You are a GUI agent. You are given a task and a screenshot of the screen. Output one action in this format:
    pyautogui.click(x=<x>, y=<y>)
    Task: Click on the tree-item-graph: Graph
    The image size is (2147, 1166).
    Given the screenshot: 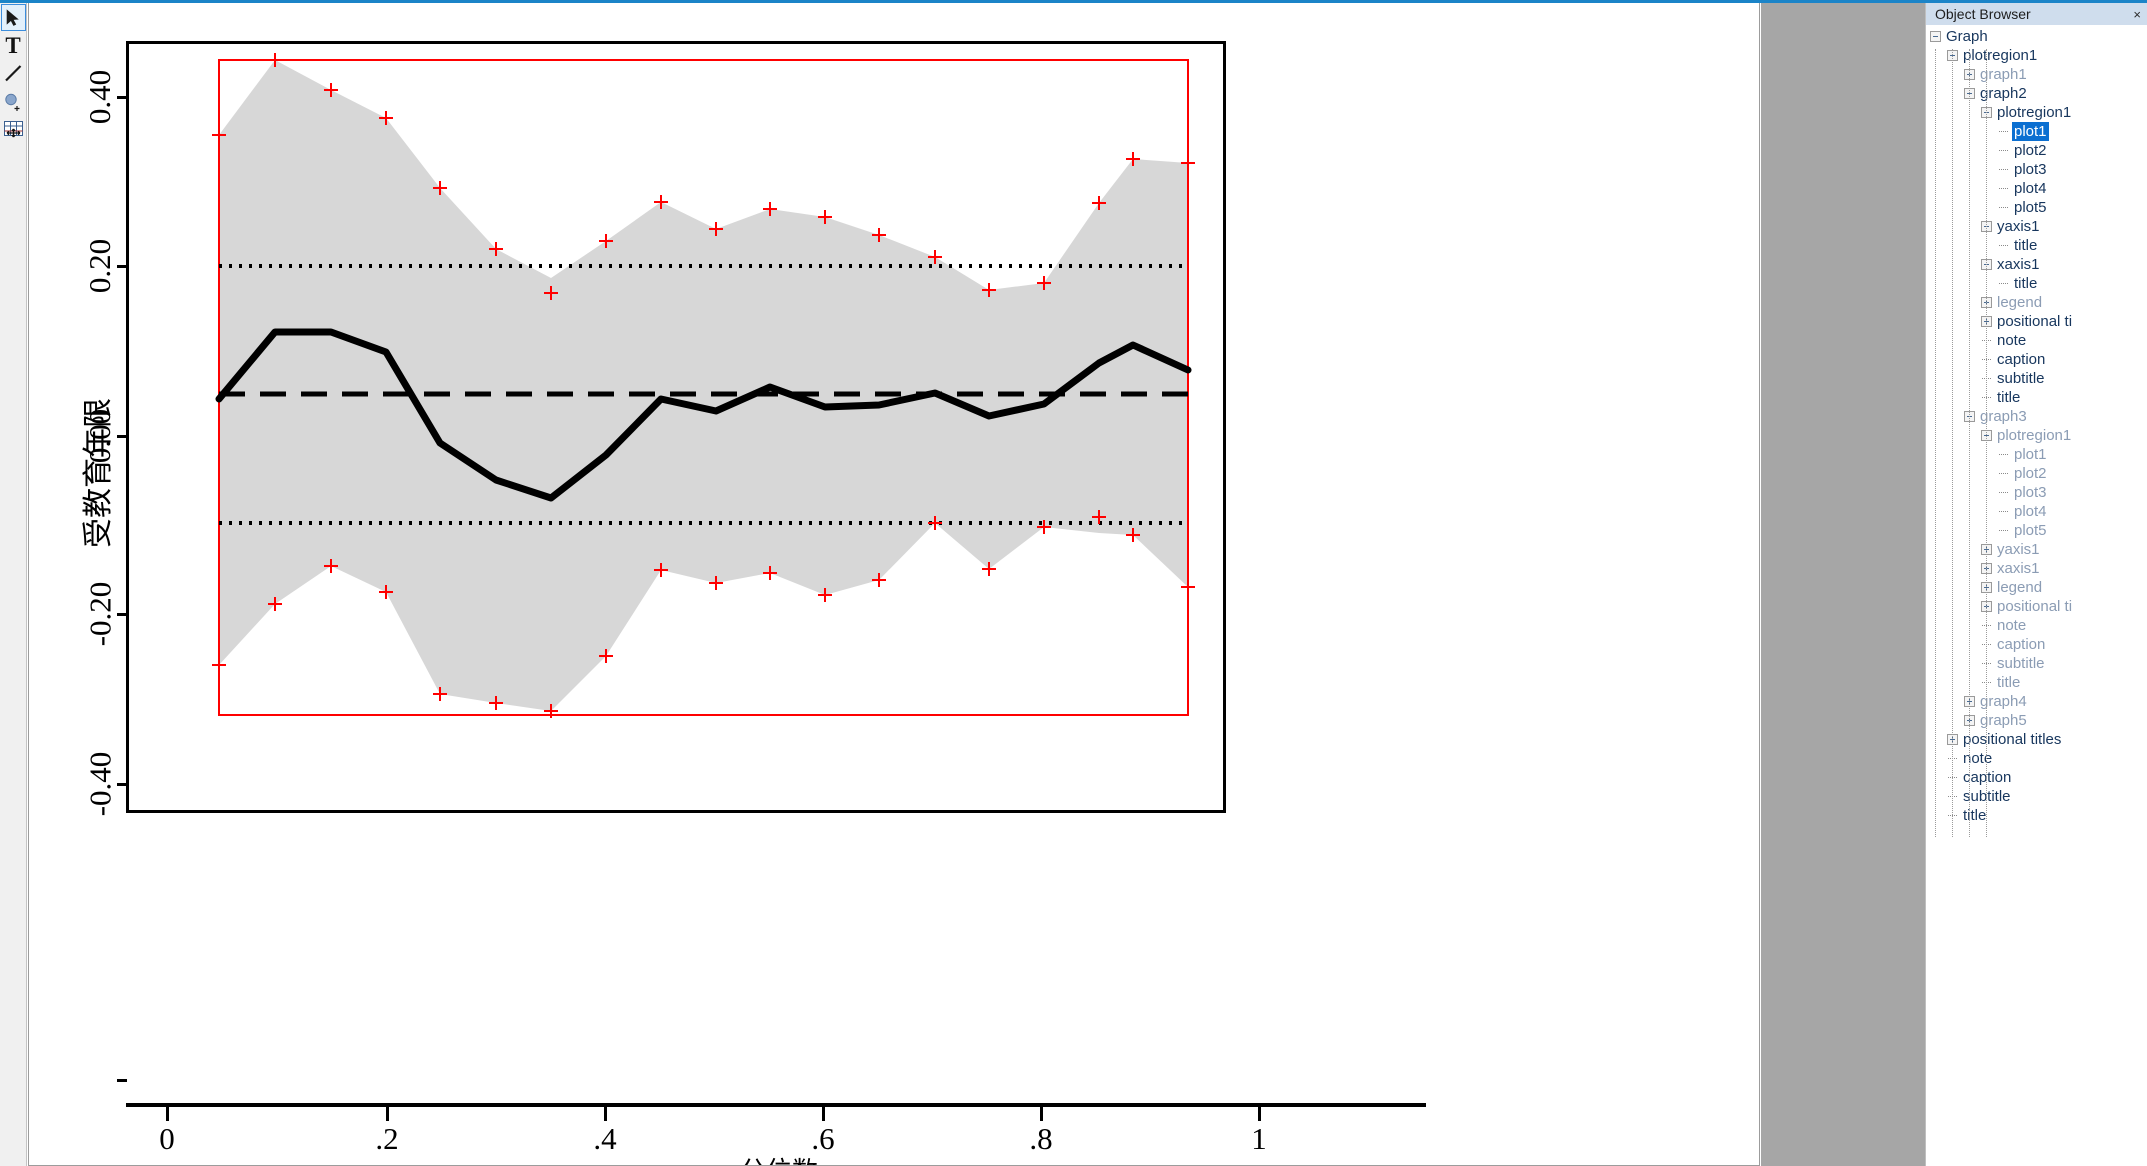 What is the action you would take?
    pyautogui.click(x=2036, y=36)
    